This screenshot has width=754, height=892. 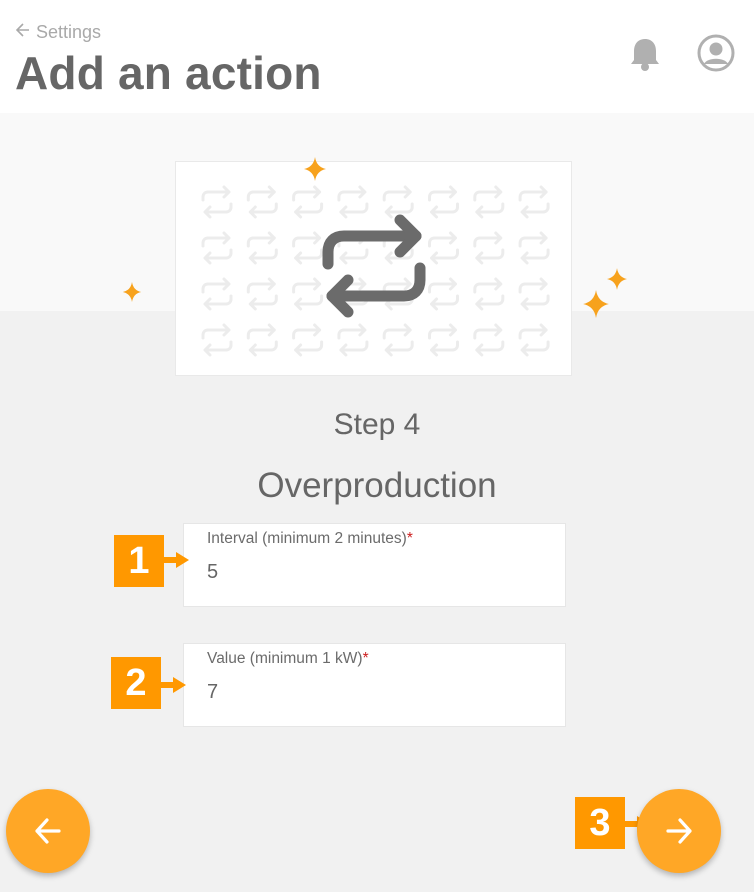 What do you see at coordinates (377, 424) in the screenshot?
I see `step-label: Step 4` at bounding box center [377, 424].